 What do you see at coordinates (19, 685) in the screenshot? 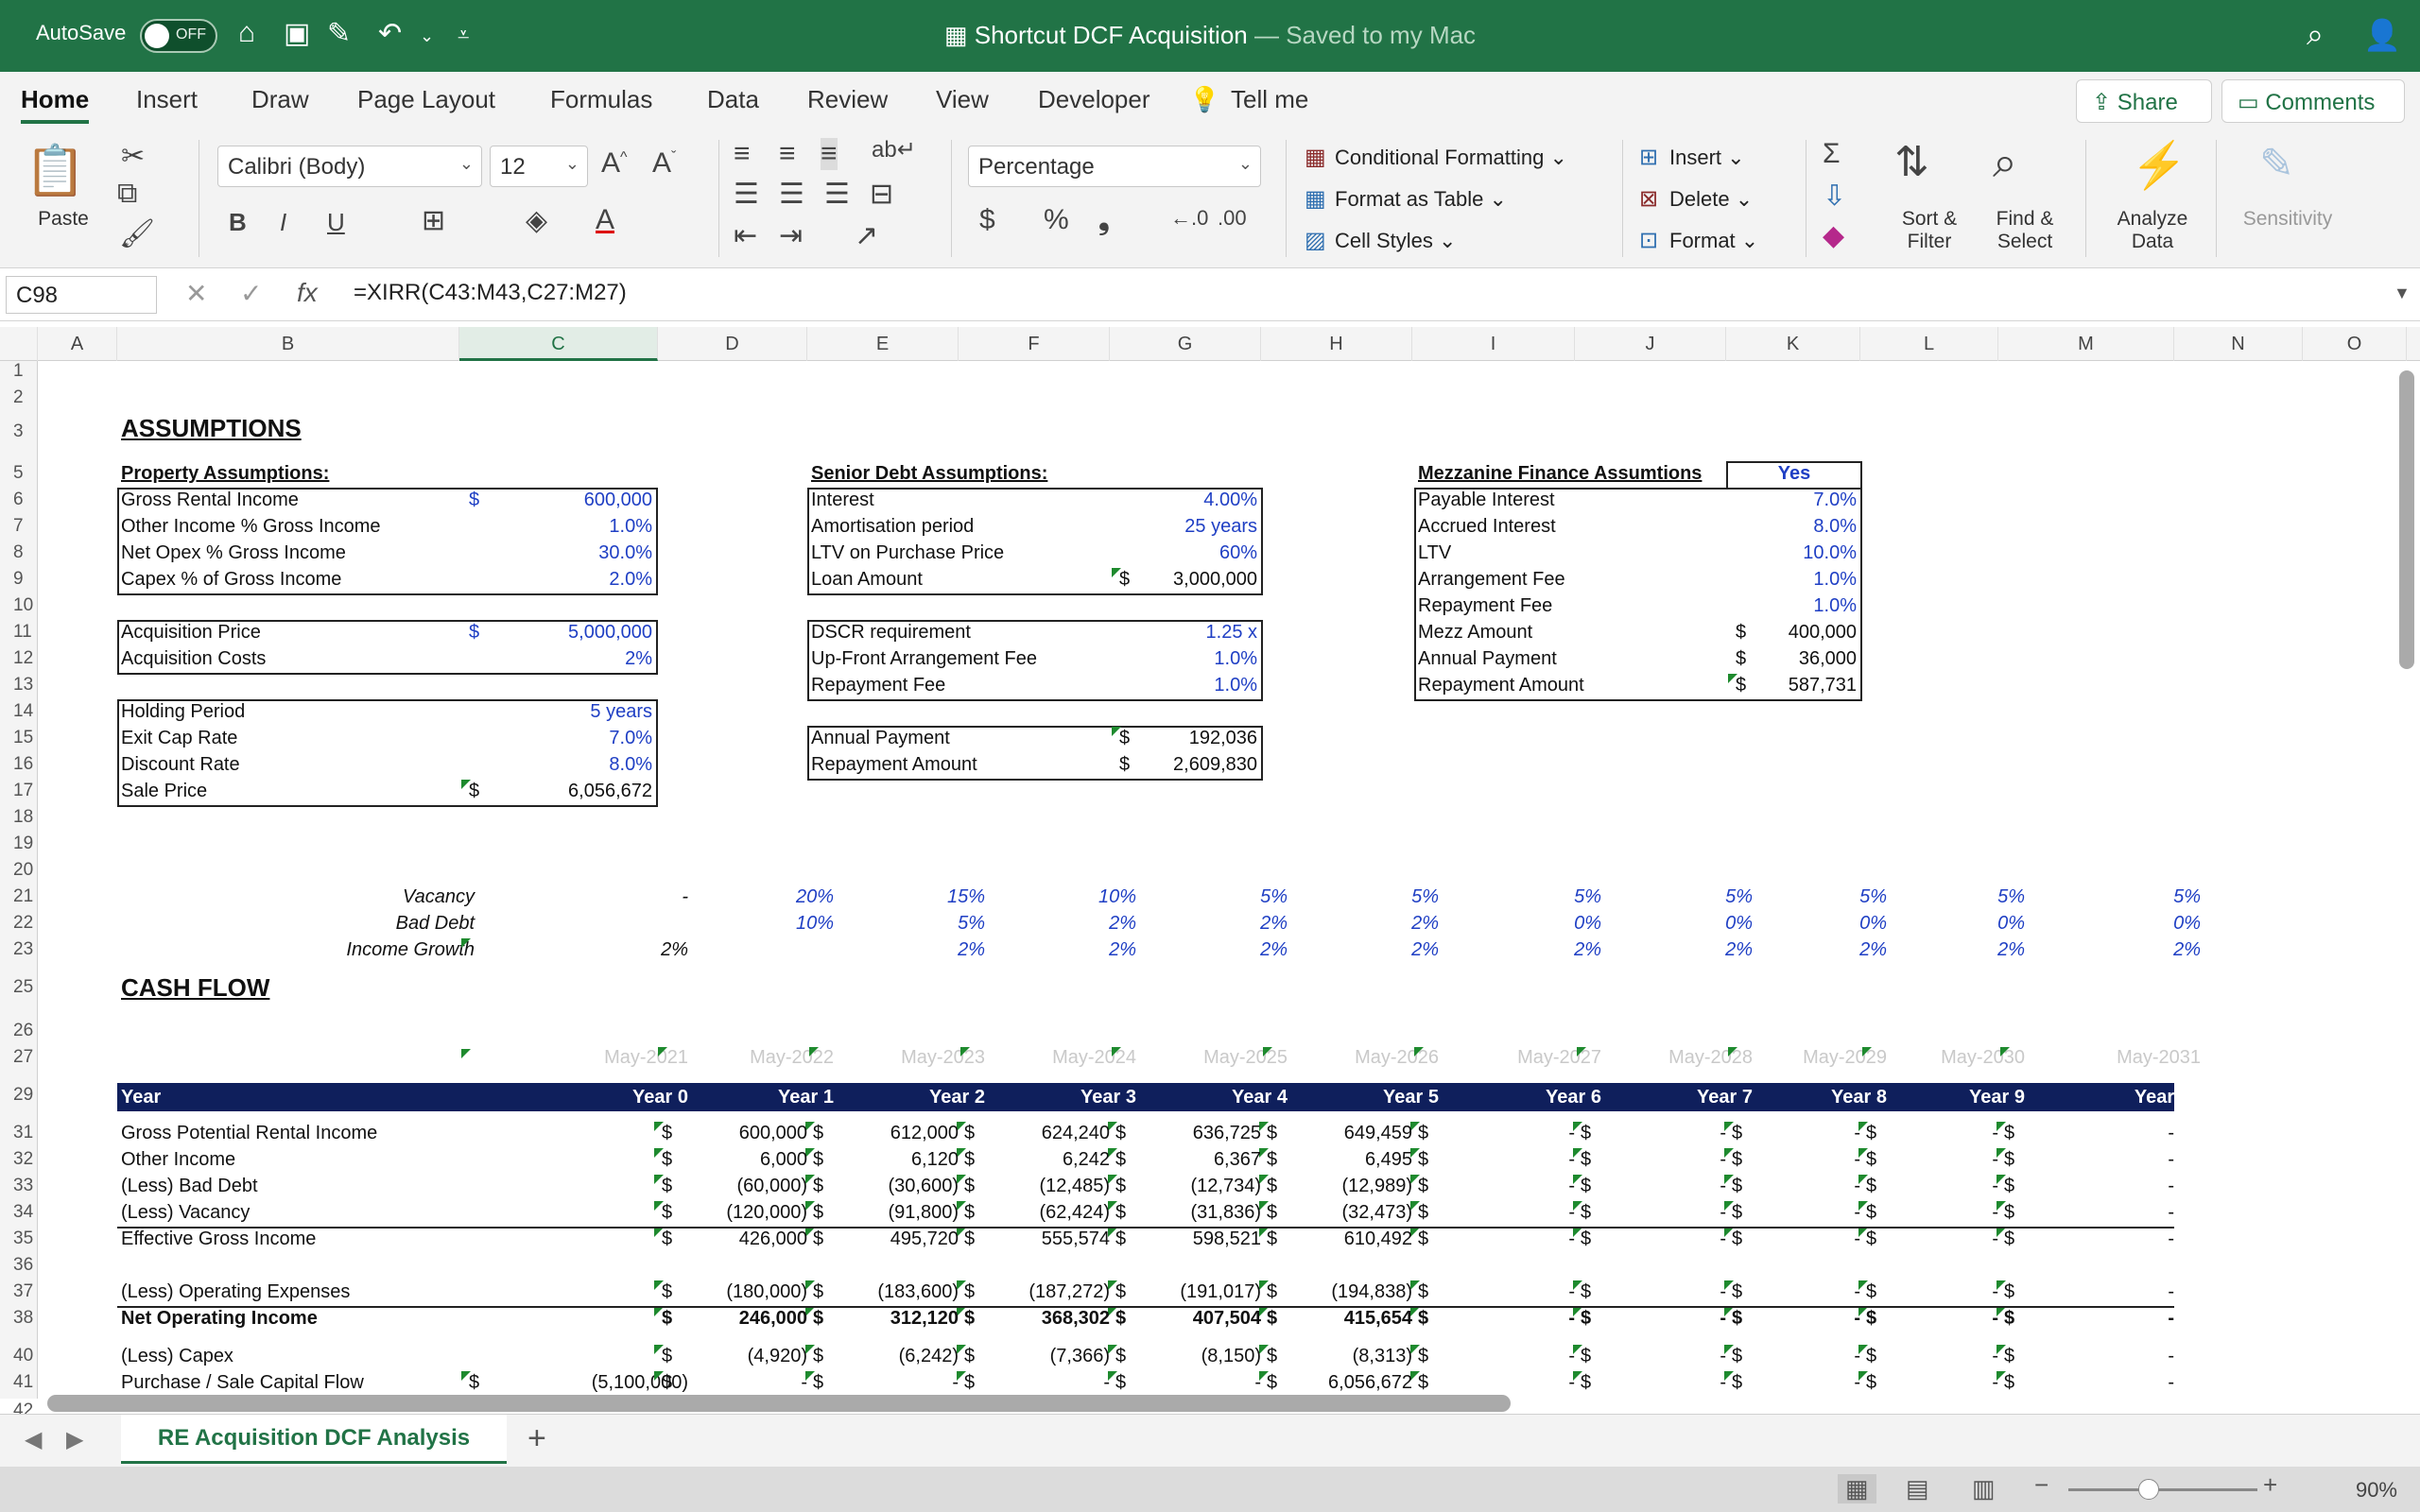
I see `row-header: 13` at bounding box center [19, 685].